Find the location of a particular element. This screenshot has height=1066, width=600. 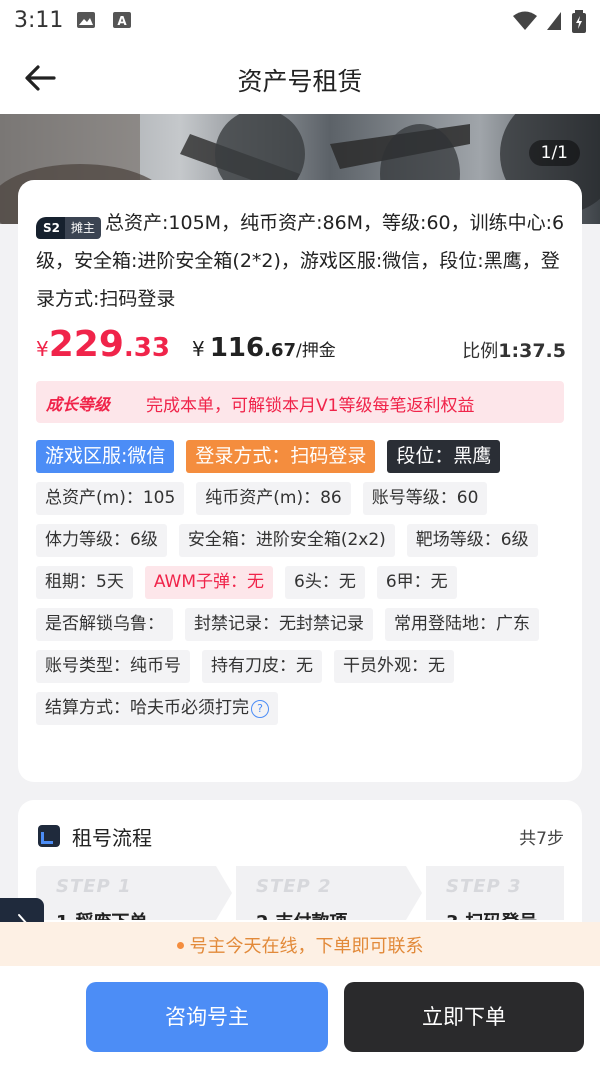

attribute-tag: 持有刀皮：无 is located at coordinates (262, 666).